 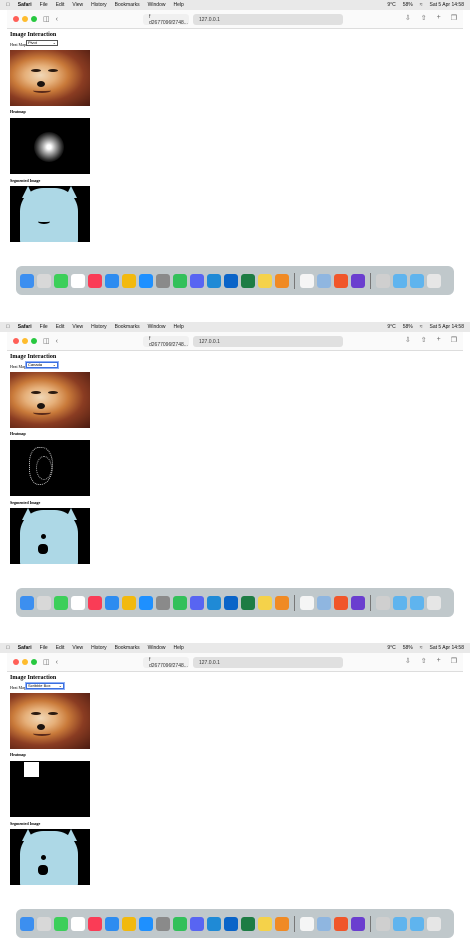 What do you see at coordinates (45, 686) in the screenshot?
I see `heatmap-select: Scribble Box ⌄` at bounding box center [45, 686].